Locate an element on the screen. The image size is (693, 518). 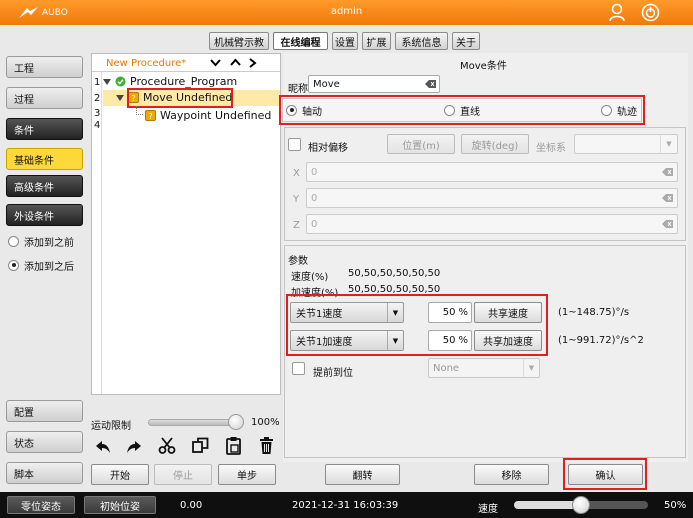
shared-speed-button: 共享速度 is located at coordinates (508, 312).